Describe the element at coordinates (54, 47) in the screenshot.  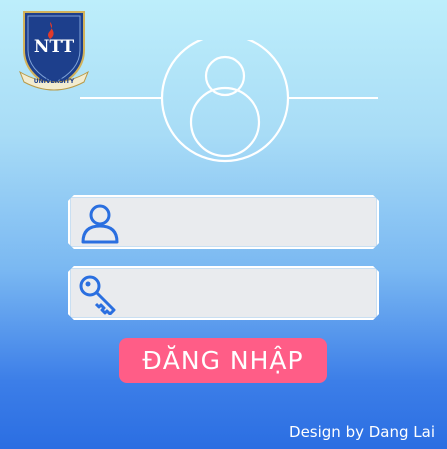
I see `logo-monogram: NTT` at that location.